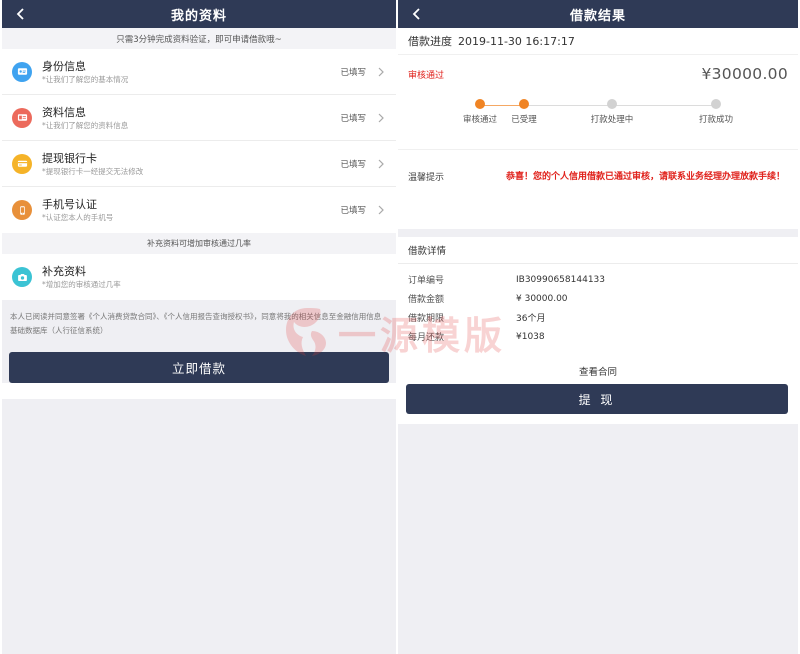  Describe the element at coordinates (426, 319) in the screenshot. I see `detail-key: 借款期限` at that location.